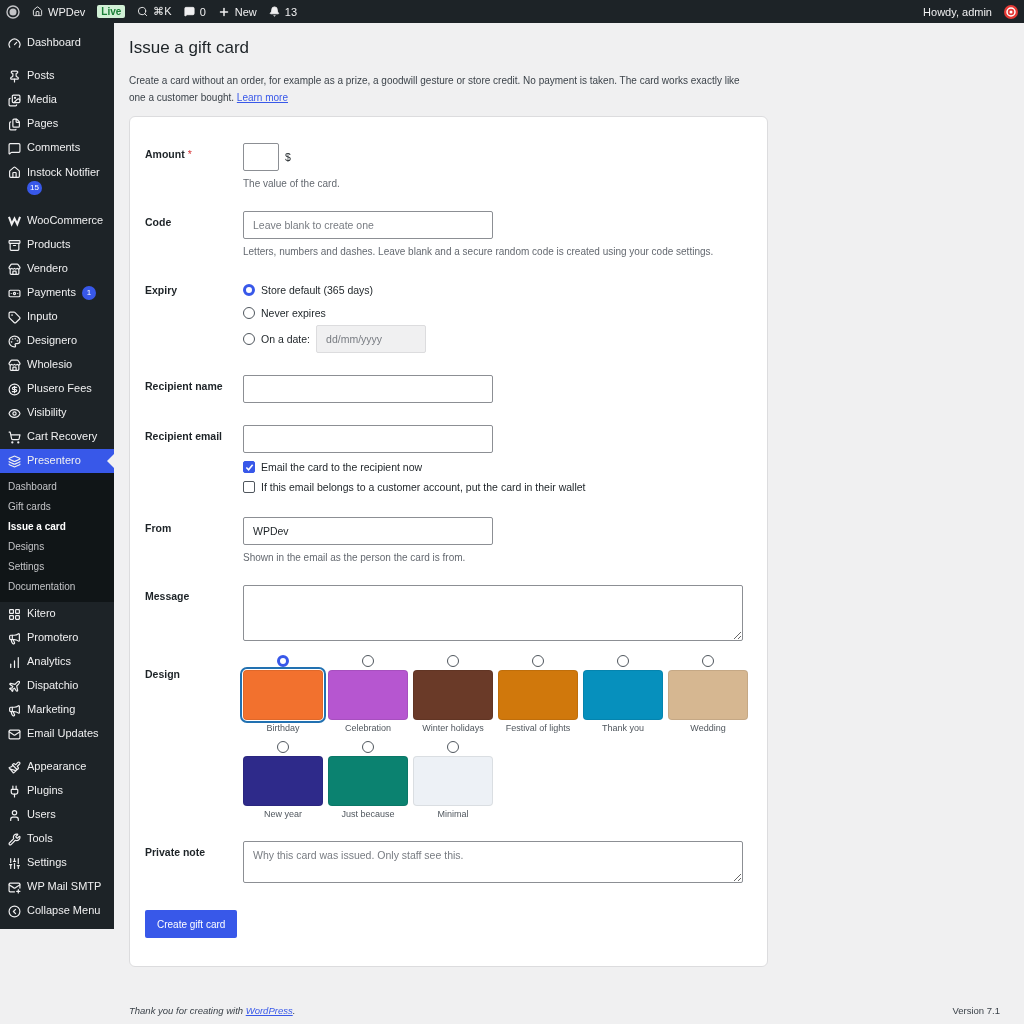 The image size is (1024, 1024). Describe the element at coordinates (57, 507) in the screenshot. I see `submenu-item: Gift cards` at that location.